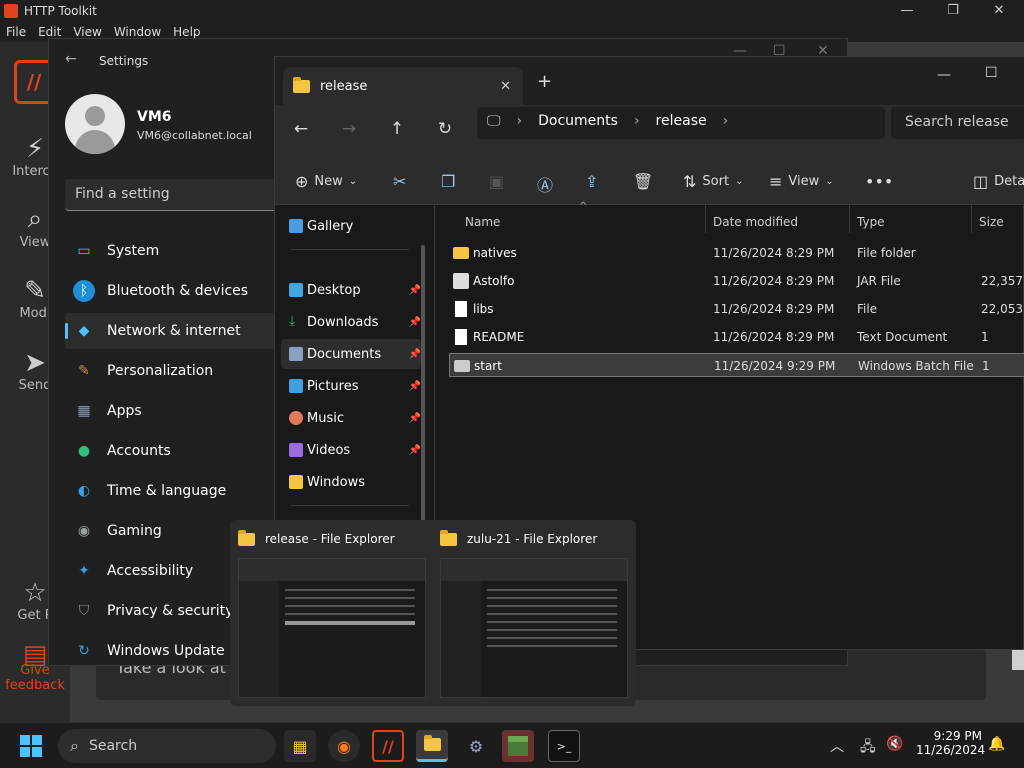 This screenshot has height=768, width=1024. What do you see at coordinates (167, 746) in the screenshot?
I see `taskbar-search: ⌕ Search` at bounding box center [167, 746].